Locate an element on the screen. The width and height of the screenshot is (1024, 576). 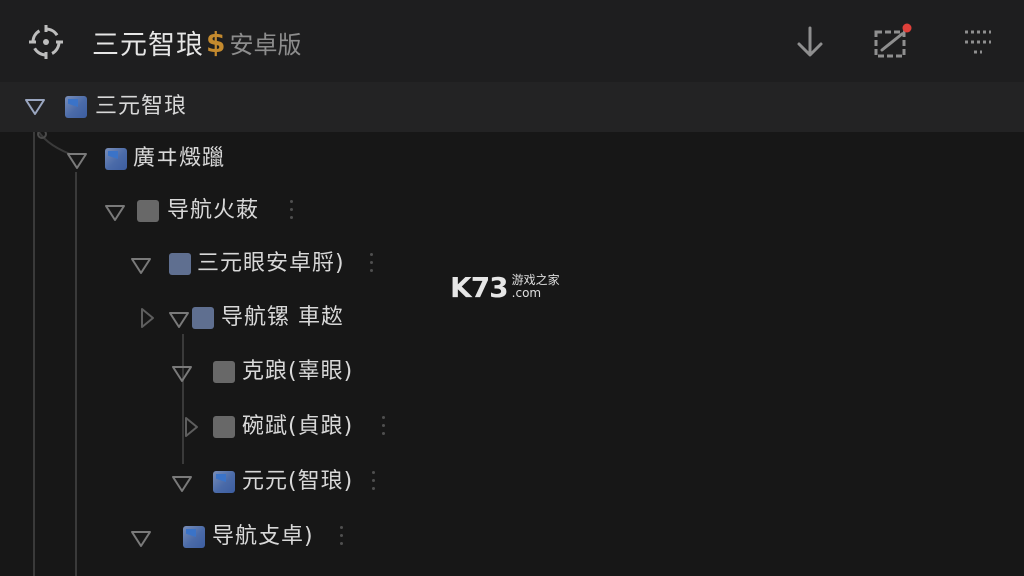
tree-node-label: 克踉(辜眼) is located at coordinates (298, 371).